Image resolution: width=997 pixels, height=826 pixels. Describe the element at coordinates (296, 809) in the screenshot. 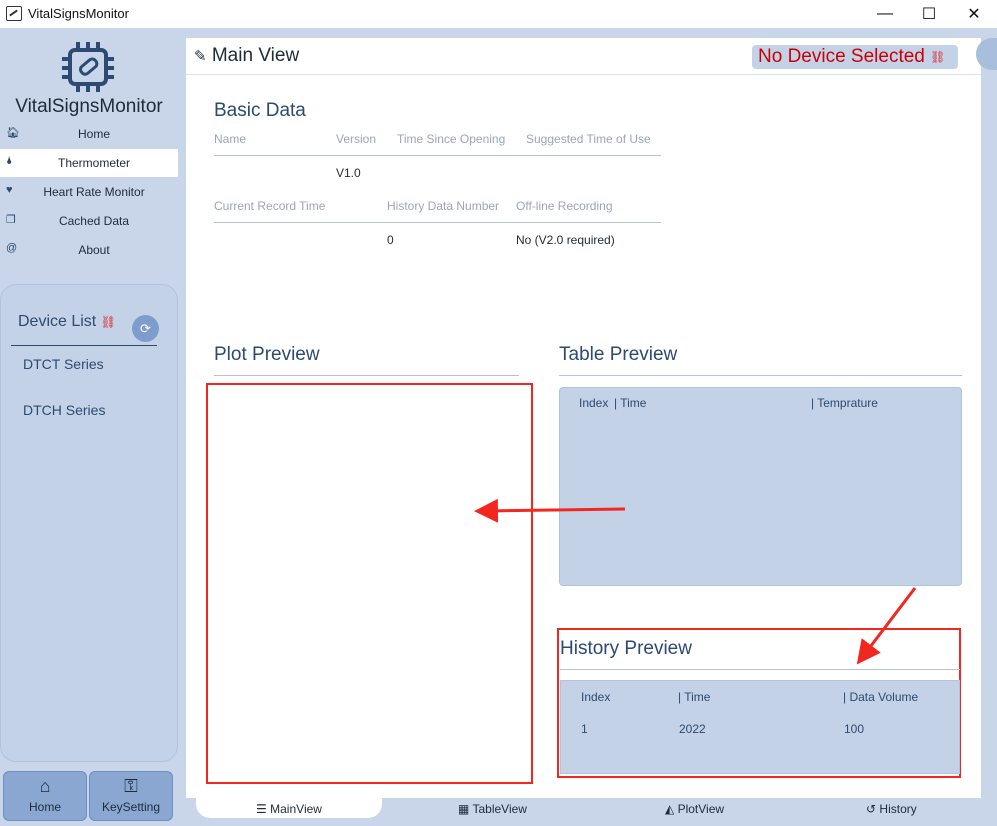

I see `tab-label: MainView` at that location.